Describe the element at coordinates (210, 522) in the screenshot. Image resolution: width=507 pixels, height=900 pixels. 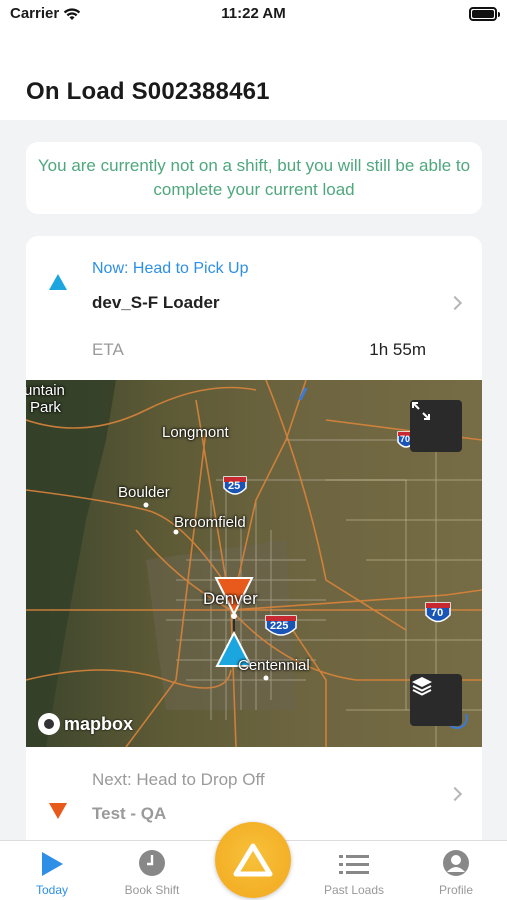
I see `map-label-broomfield: Broomfield` at that location.